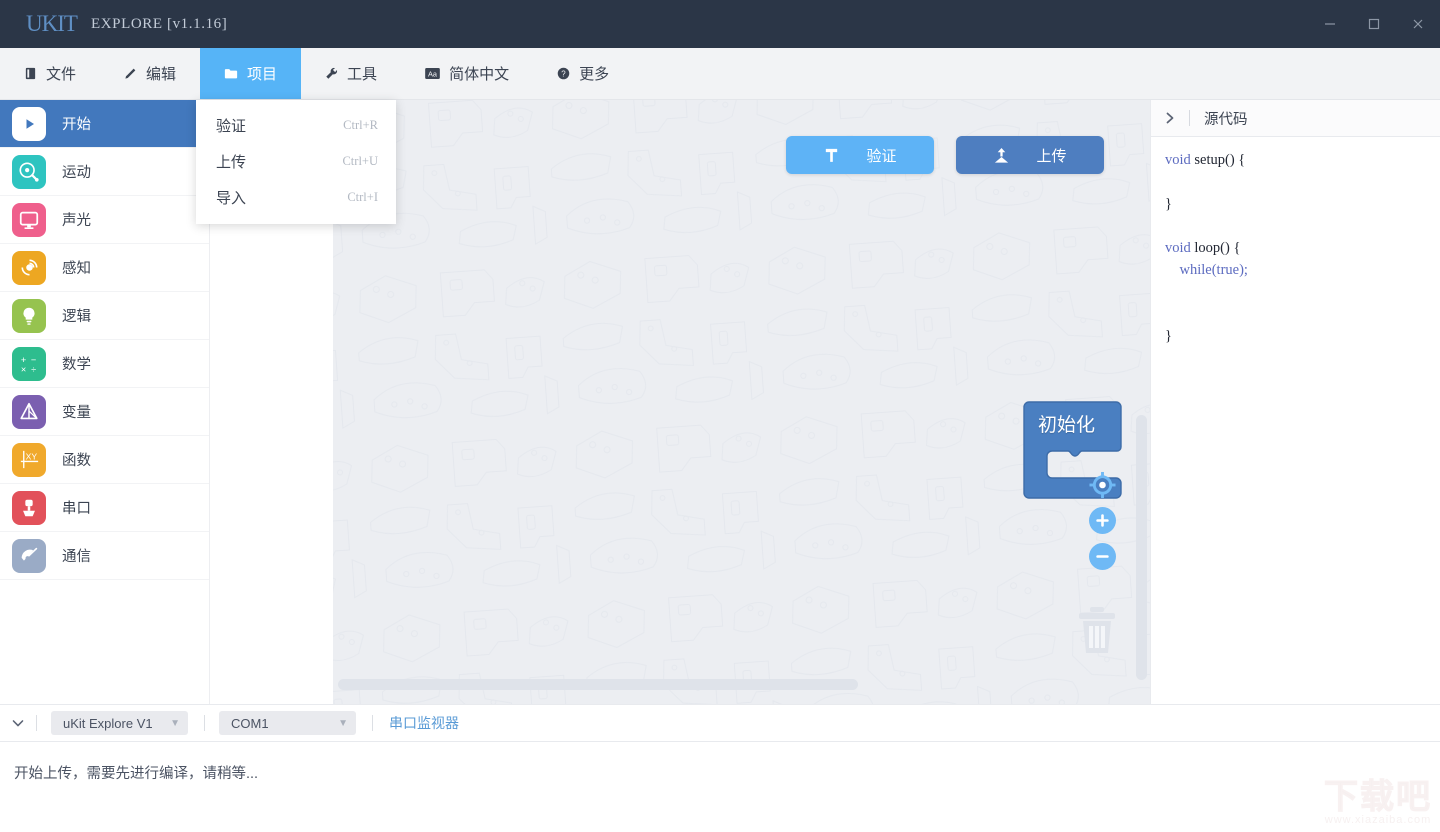 This screenshot has width=1440, height=832. Describe the element at coordinates (104, 124) in the screenshot. I see `sidebar-item-start: 开始` at that location.